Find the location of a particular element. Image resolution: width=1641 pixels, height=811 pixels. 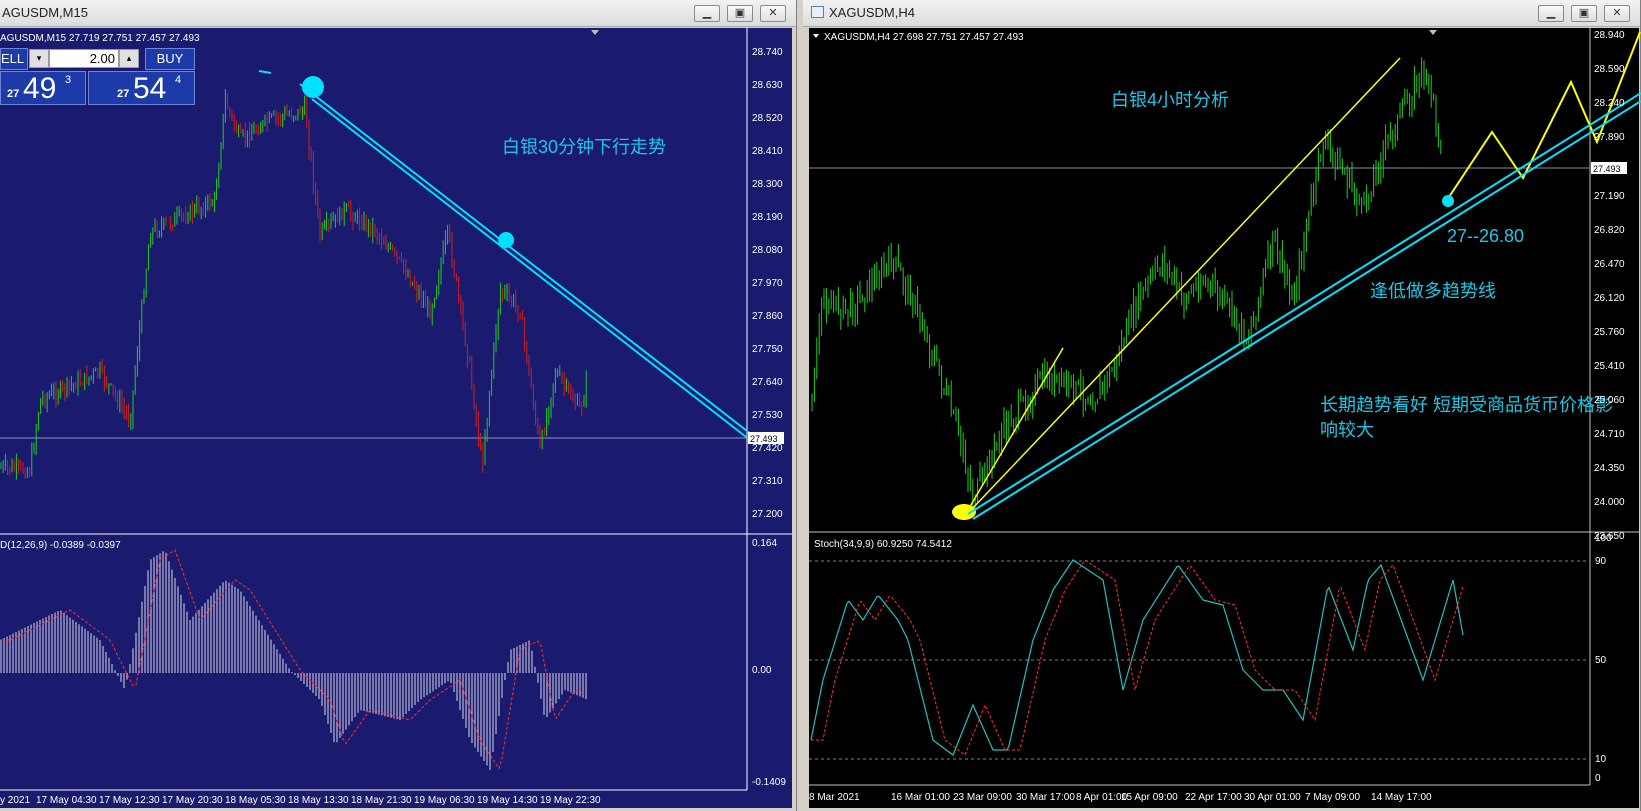

price-tick: 27.190 is located at coordinates (1609, 196).